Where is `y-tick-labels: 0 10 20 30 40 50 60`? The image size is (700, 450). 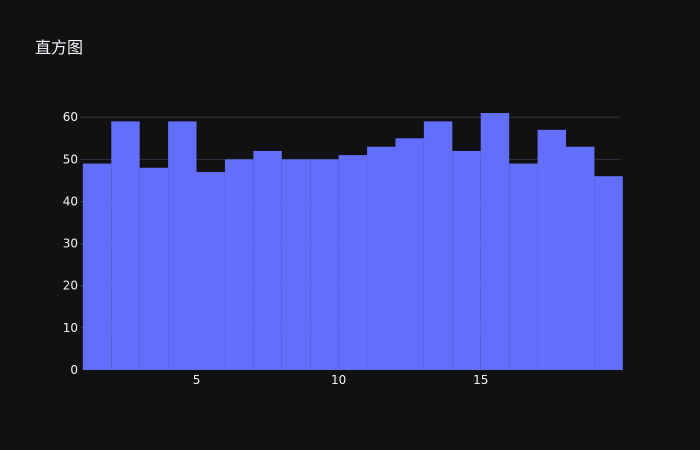 y-tick-labels: 0 10 20 30 40 50 60 is located at coordinates (70, 243).